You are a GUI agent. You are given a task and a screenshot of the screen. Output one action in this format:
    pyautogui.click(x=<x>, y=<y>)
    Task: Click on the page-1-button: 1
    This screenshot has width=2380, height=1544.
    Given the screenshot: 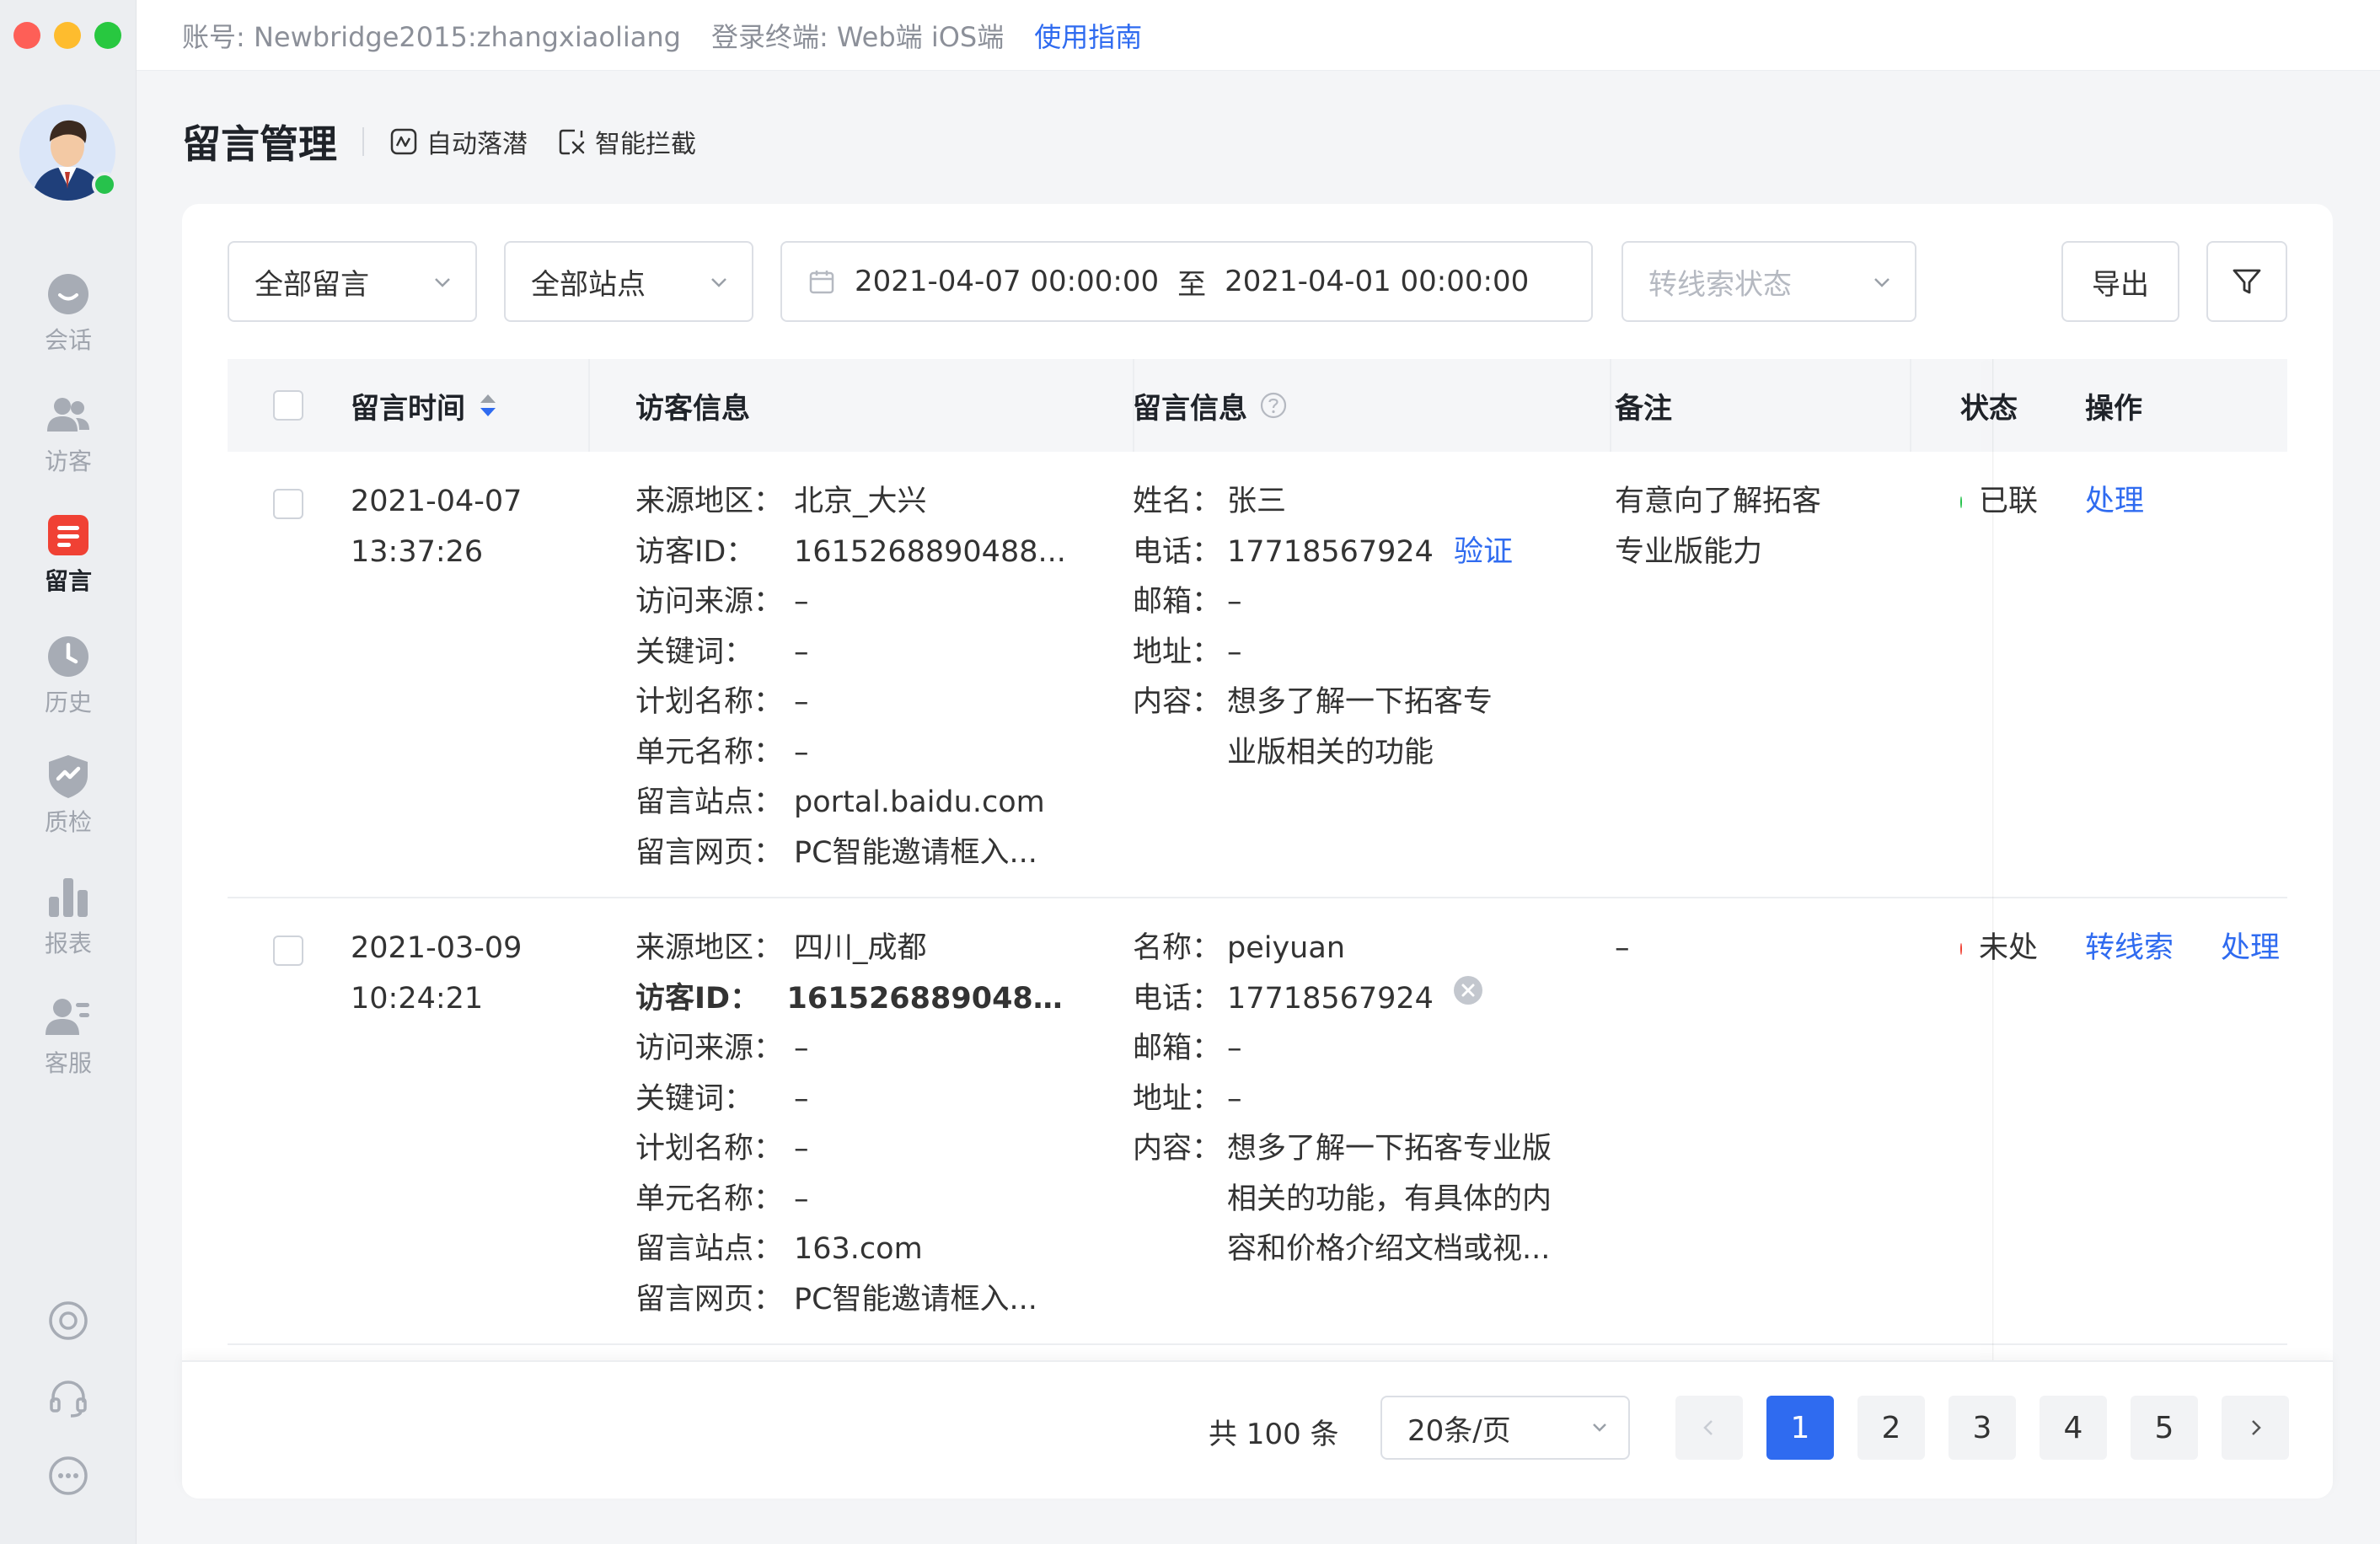 What is the action you would take?
    pyautogui.click(x=1800, y=1428)
    